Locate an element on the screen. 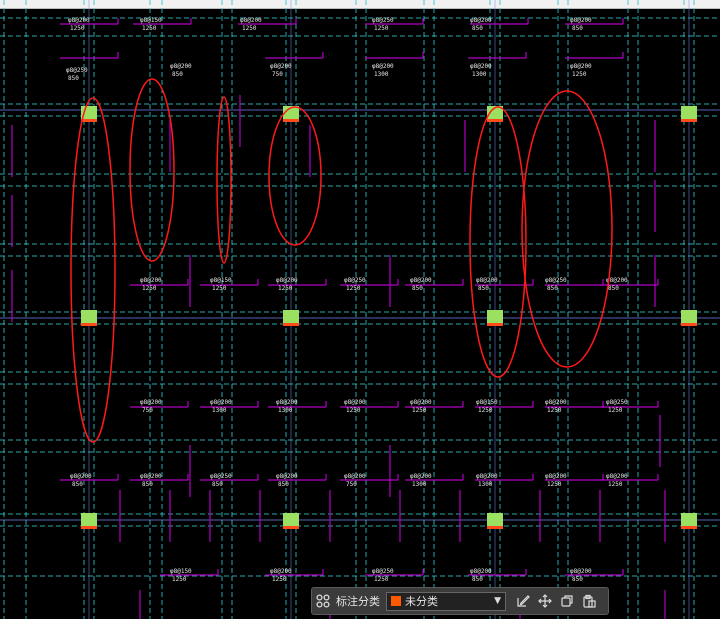 The height and width of the screenshot is (619, 720). edit-icon is located at coordinates (523, 601).